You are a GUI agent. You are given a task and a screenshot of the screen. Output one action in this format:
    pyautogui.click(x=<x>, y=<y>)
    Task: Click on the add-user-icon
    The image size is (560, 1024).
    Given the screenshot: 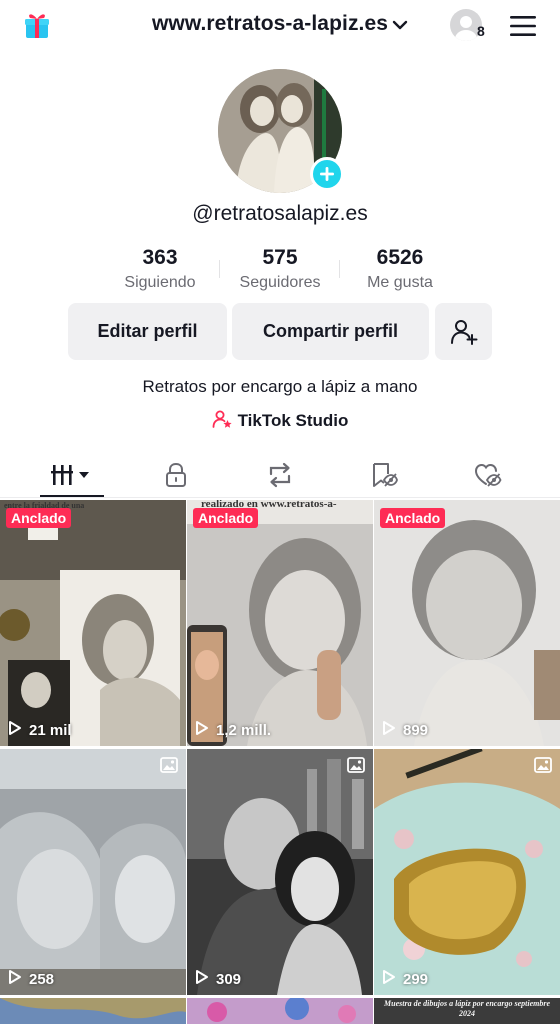 What is the action you would take?
    pyautogui.click(x=463, y=332)
    